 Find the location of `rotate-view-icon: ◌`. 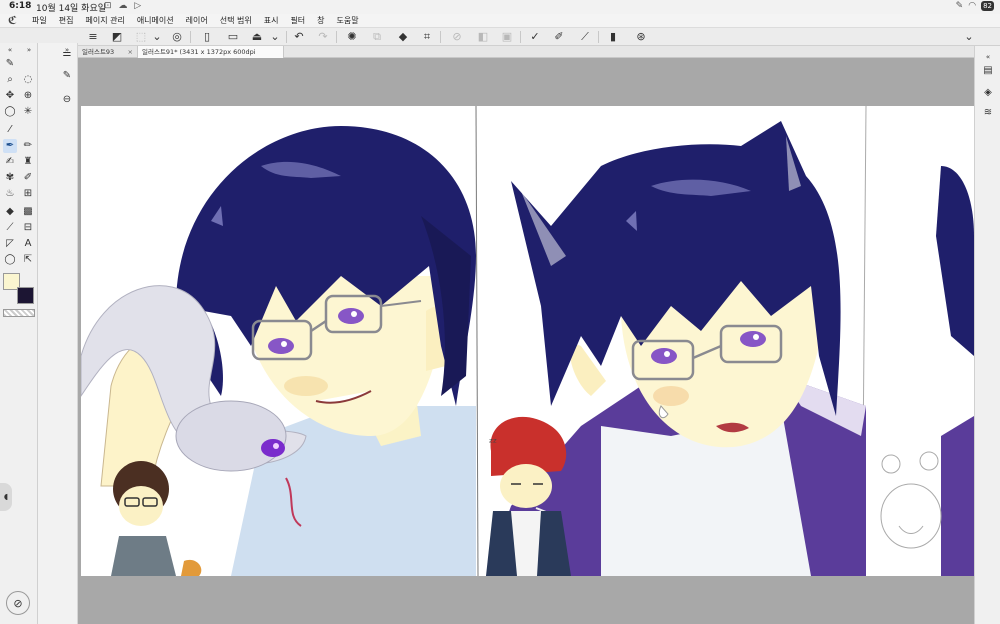

rotate-view-icon: ◌ is located at coordinates (28, 80).